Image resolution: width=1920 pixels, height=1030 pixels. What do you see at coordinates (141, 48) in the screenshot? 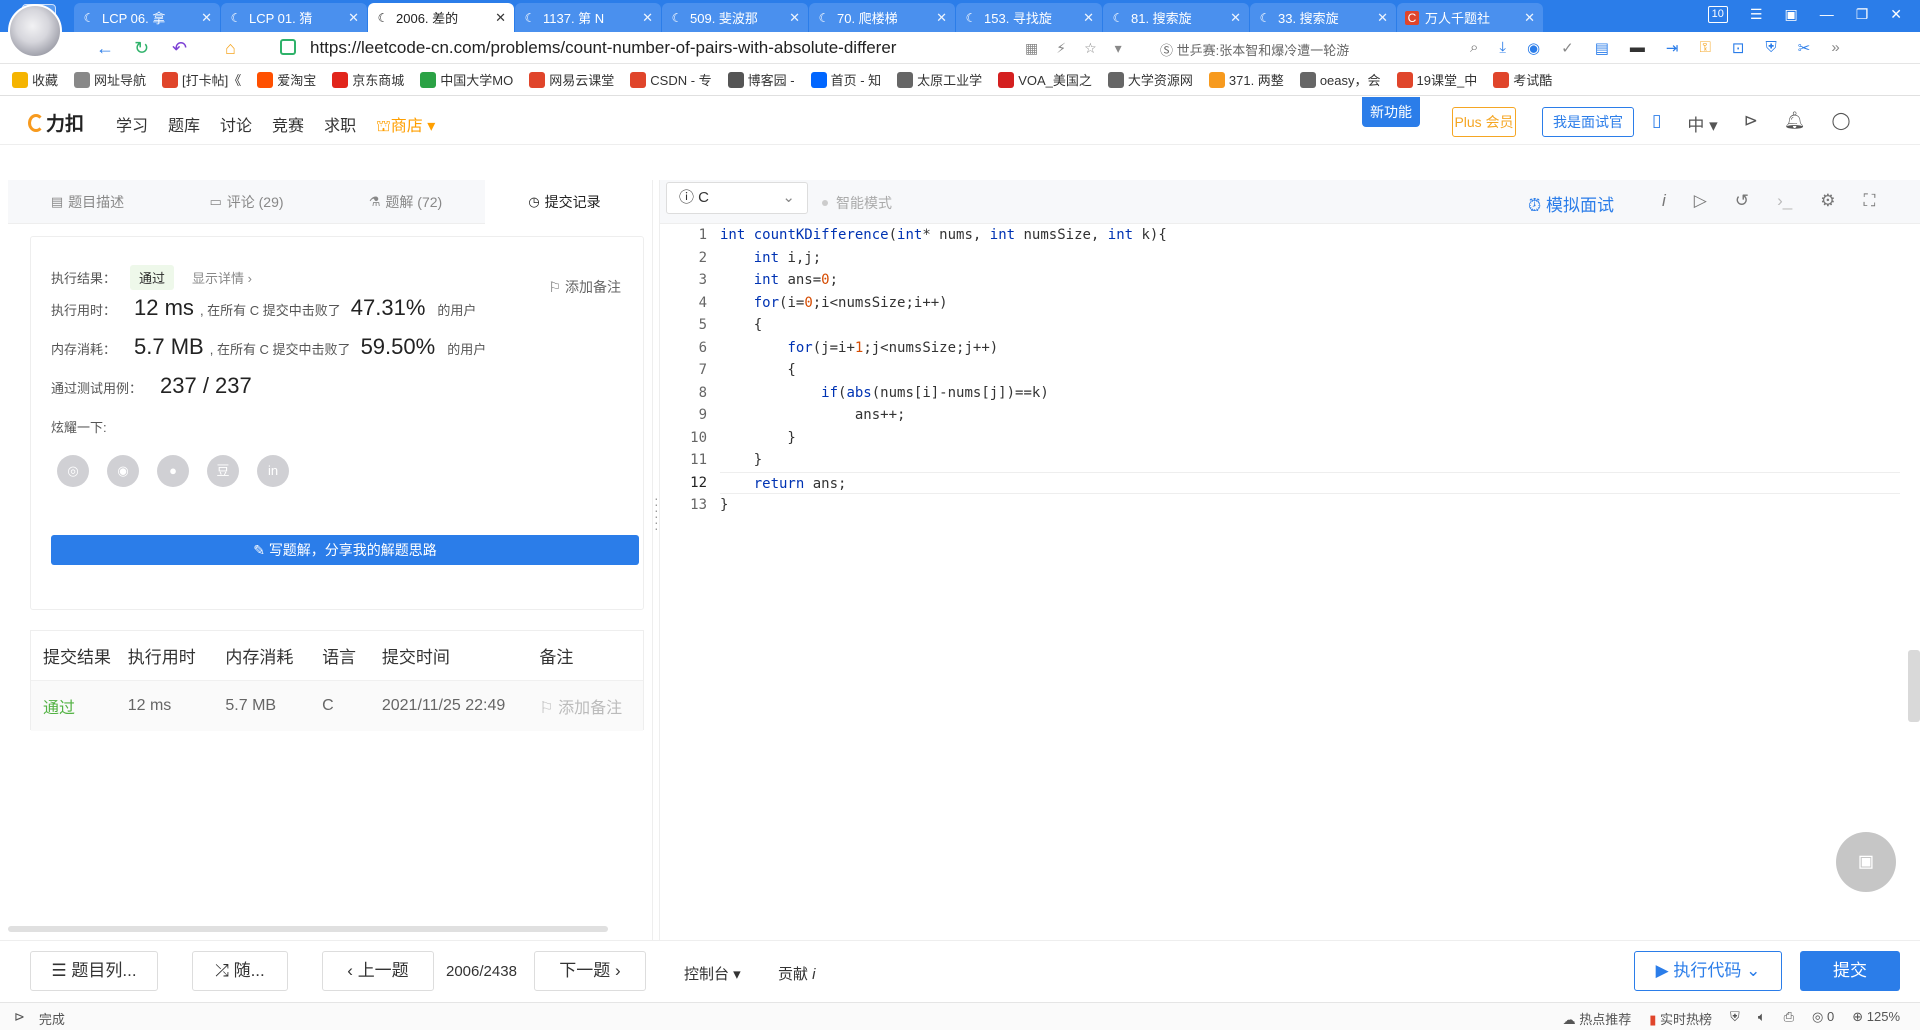
I see `refresh-icon: ↻` at bounding box center [141, 48].